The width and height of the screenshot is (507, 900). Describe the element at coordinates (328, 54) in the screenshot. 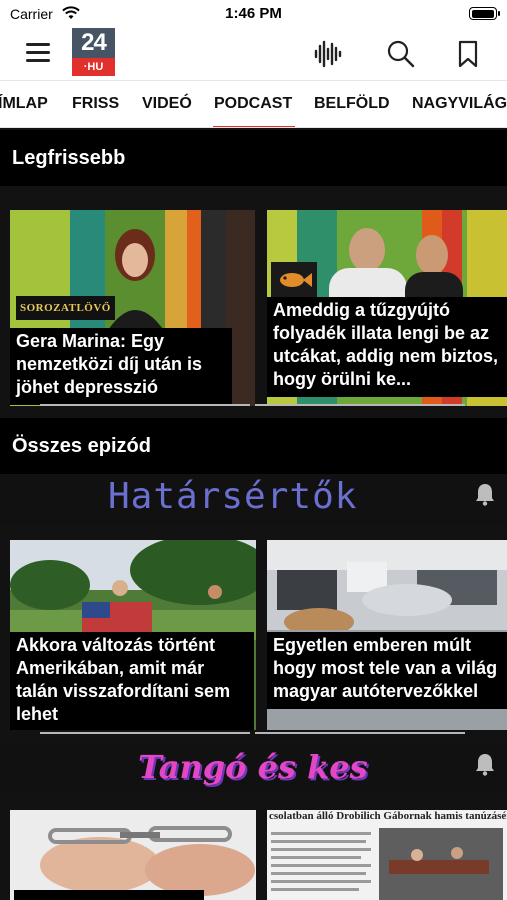

I see `waveform-icon` at that location.